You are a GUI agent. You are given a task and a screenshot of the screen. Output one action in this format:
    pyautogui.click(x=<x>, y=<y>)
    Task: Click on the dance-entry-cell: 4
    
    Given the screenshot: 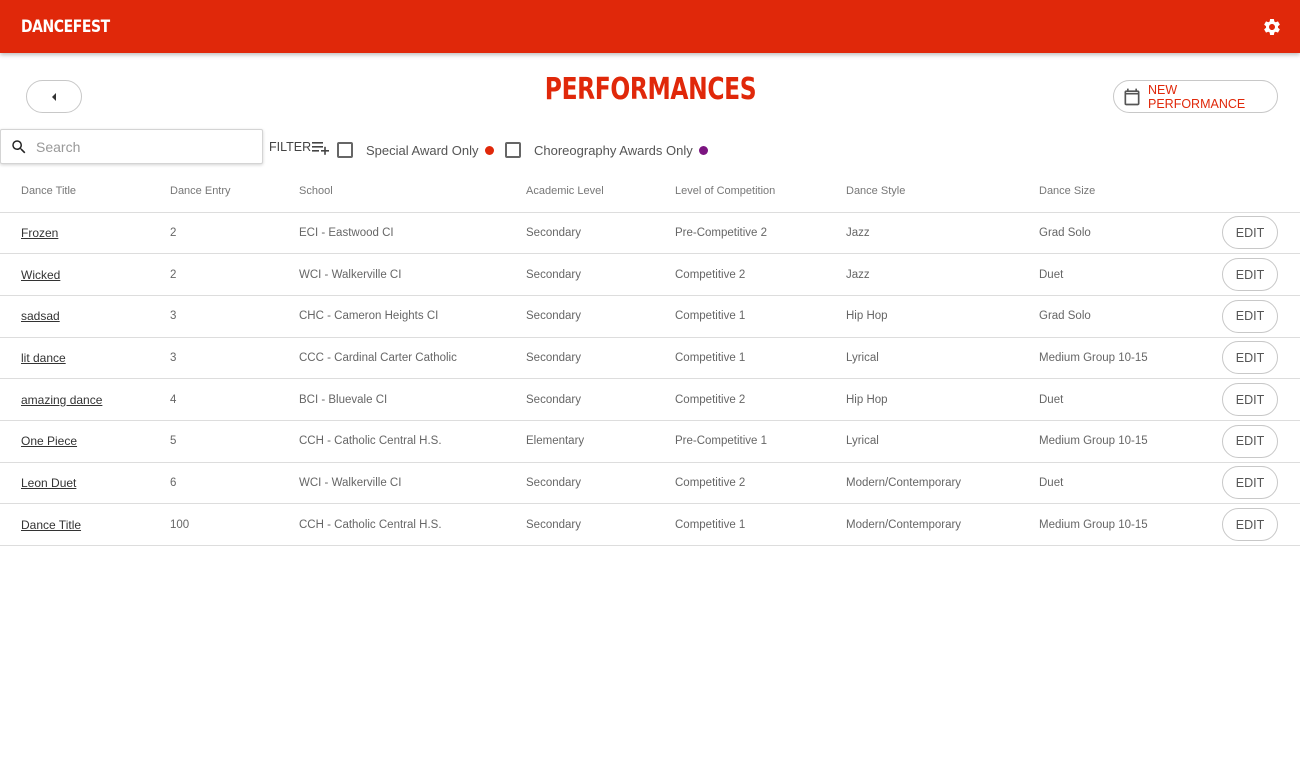 What is the action you would take?
    pyautogui.click(x=234, y=399)
    